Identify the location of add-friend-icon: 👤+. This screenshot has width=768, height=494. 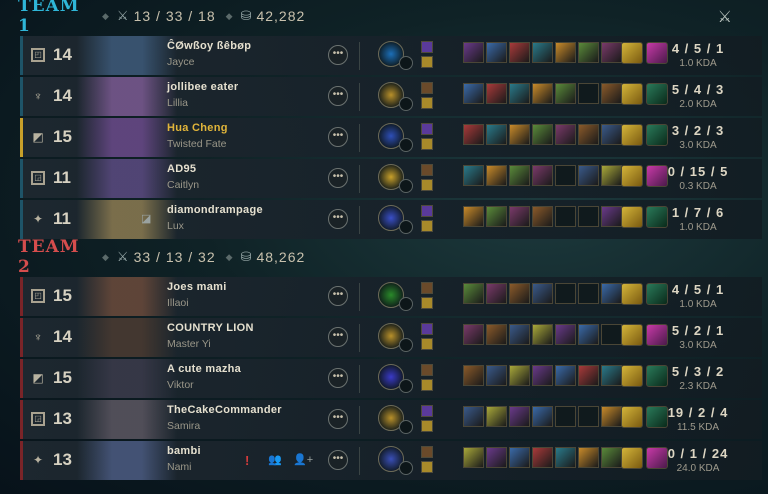
(303, 459).